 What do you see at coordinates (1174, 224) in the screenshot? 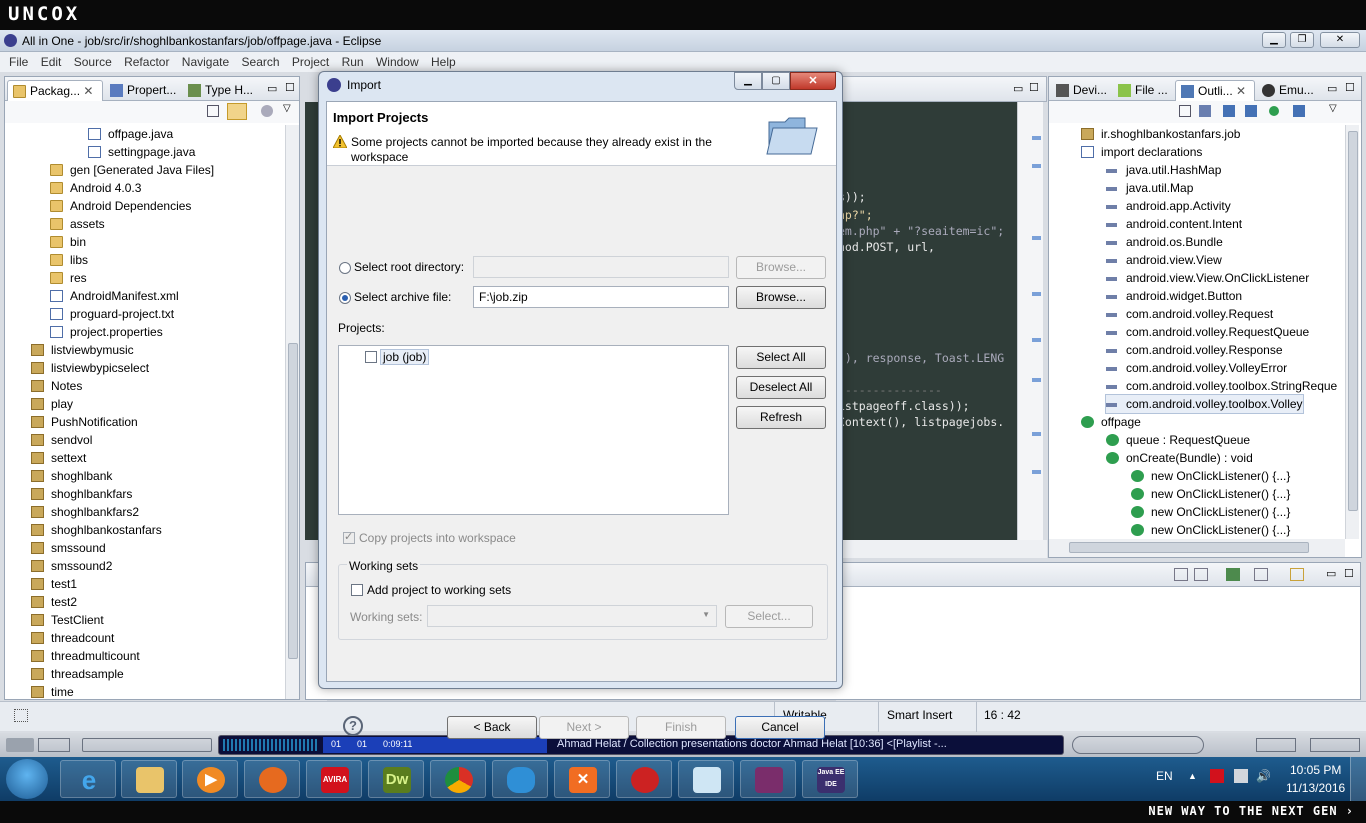
I see `tree-item: android.content.Intent` at bounding box center [1174, 224].